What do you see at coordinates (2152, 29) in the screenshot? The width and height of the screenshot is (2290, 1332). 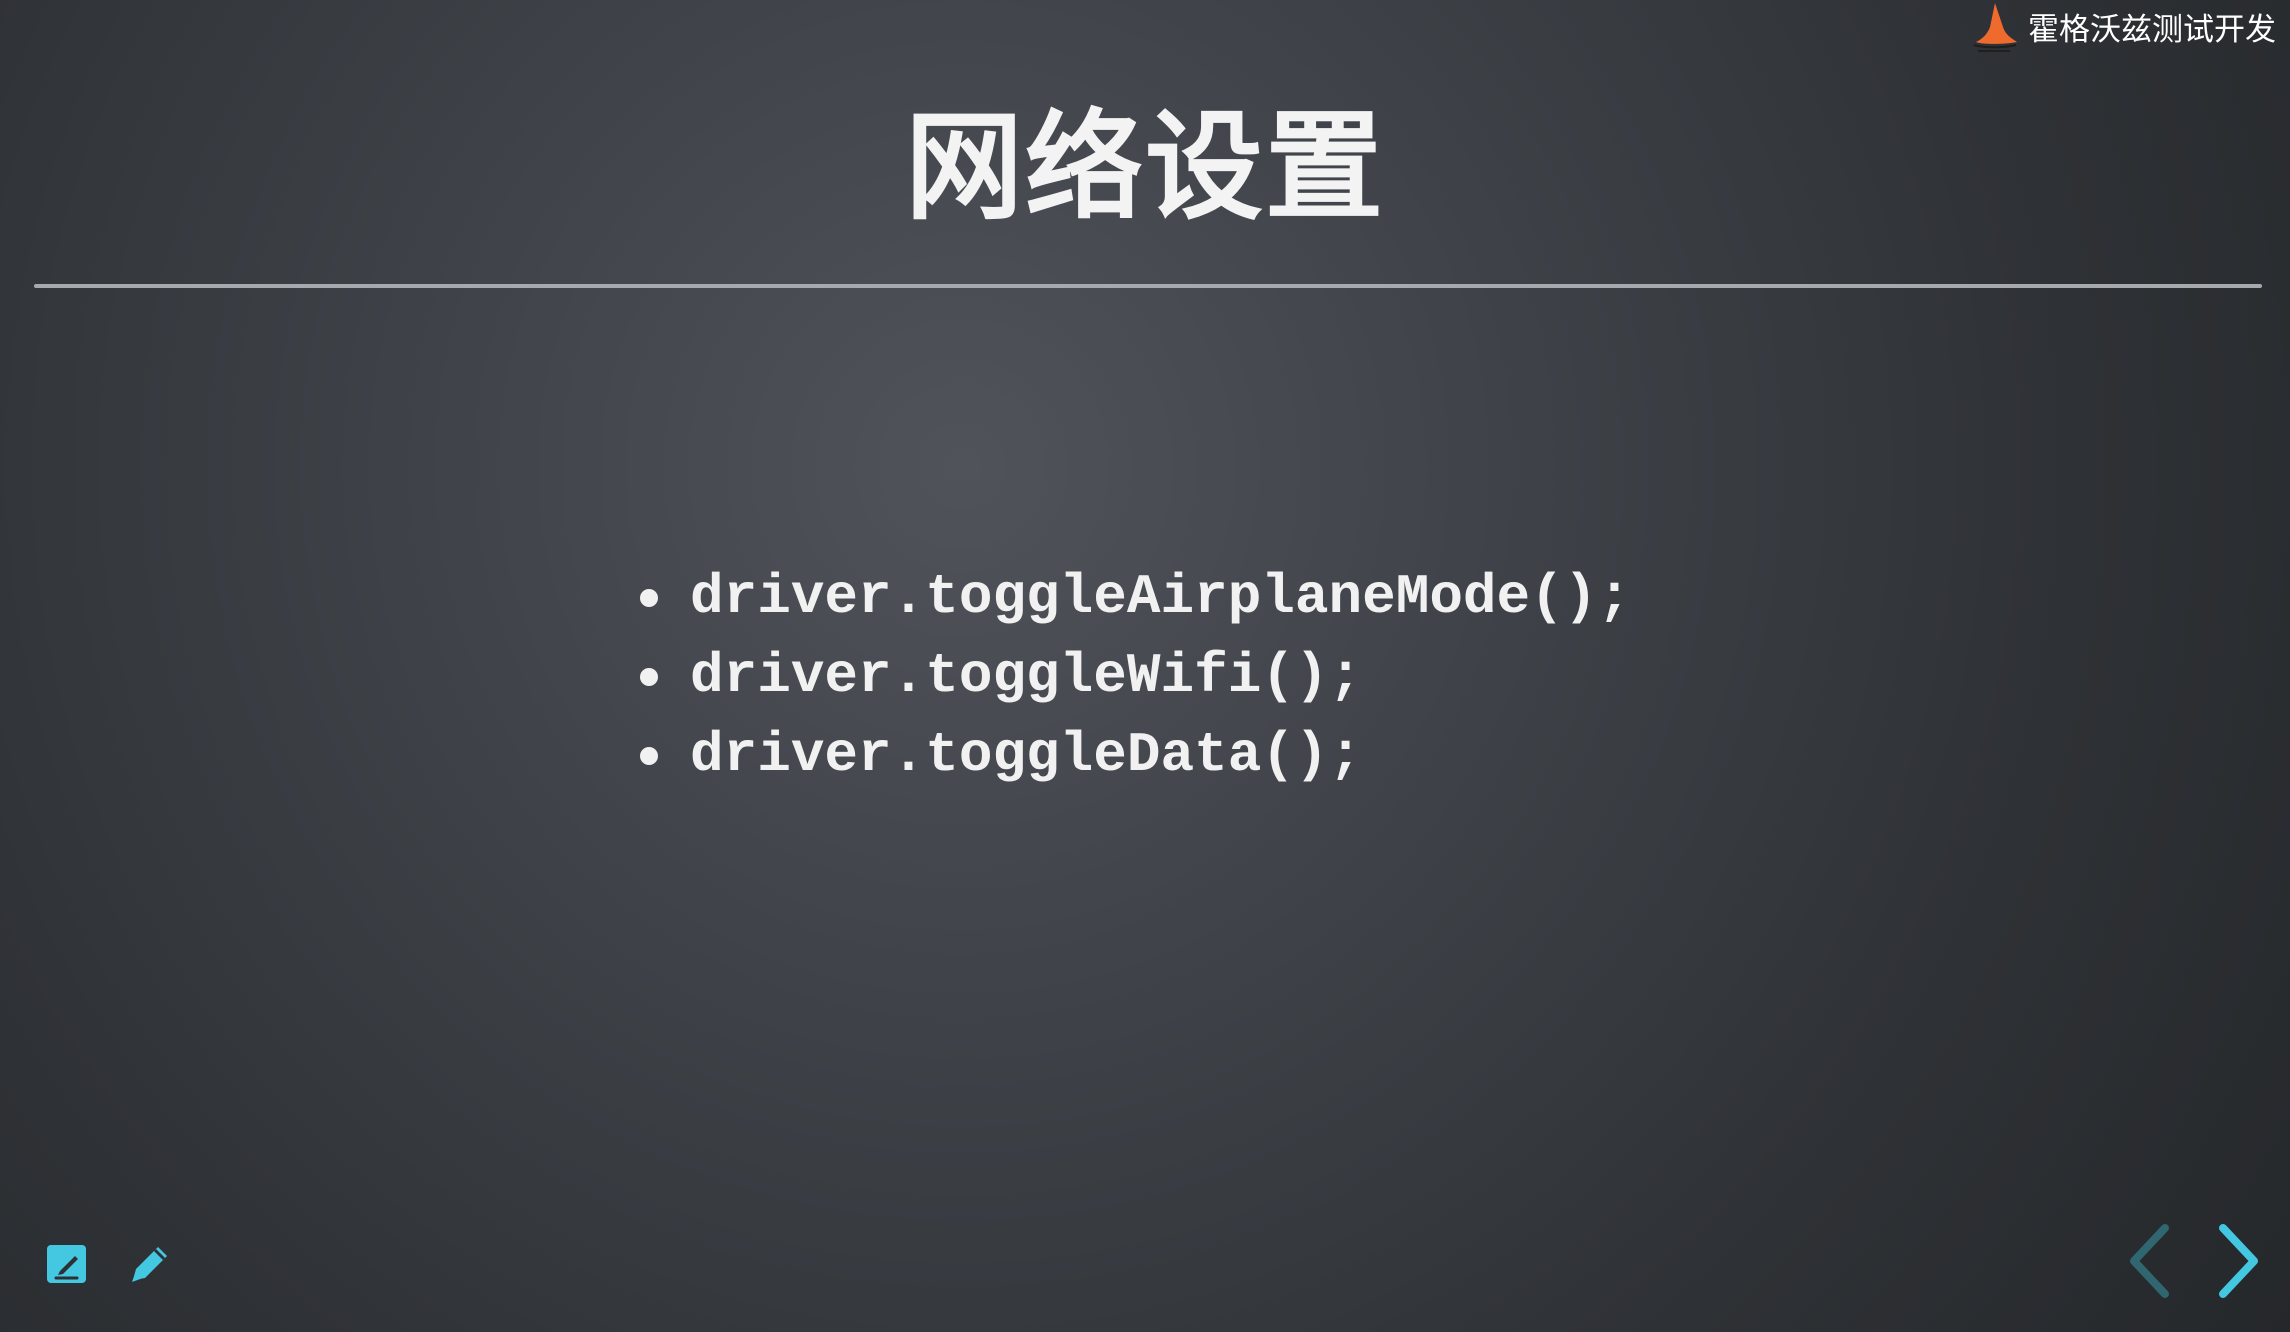 I see `brand-name: 霍格沃兹测试开发` at bounding box center [2152, 29].